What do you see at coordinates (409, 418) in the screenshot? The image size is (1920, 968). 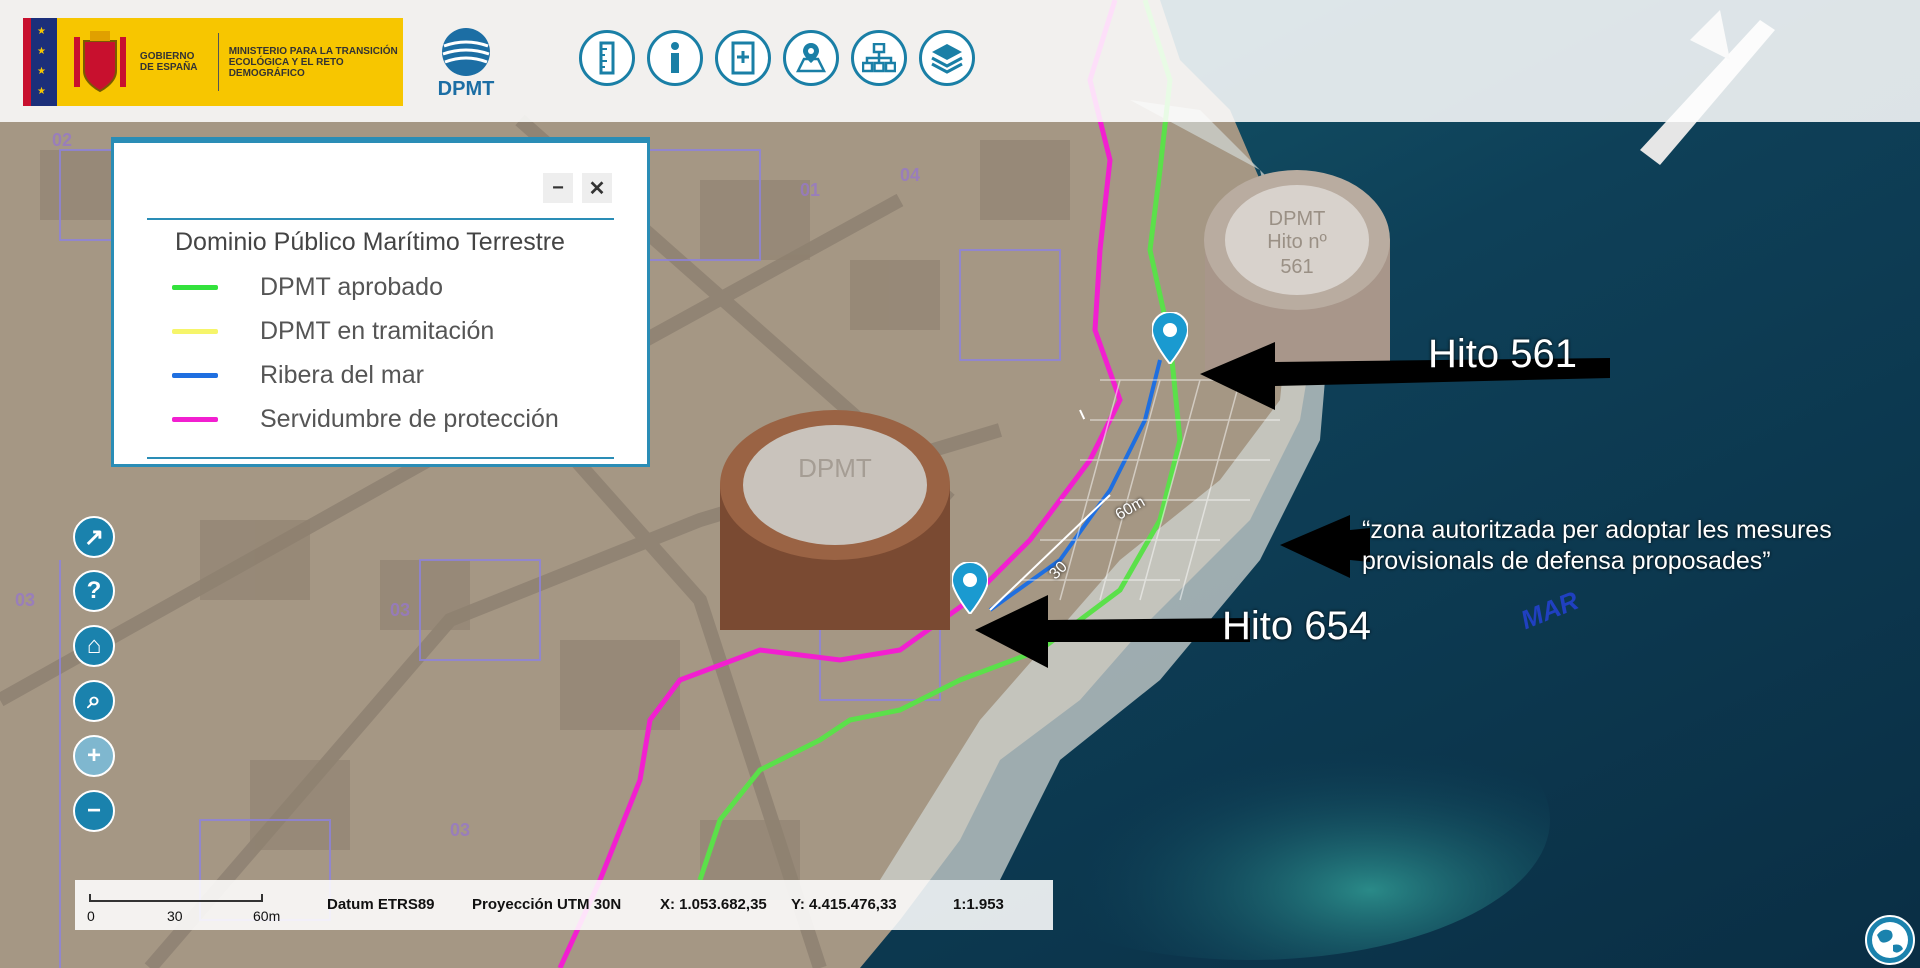 I see `legend-item-label: Servidumbre de protección` at bounding box center [409, 418].